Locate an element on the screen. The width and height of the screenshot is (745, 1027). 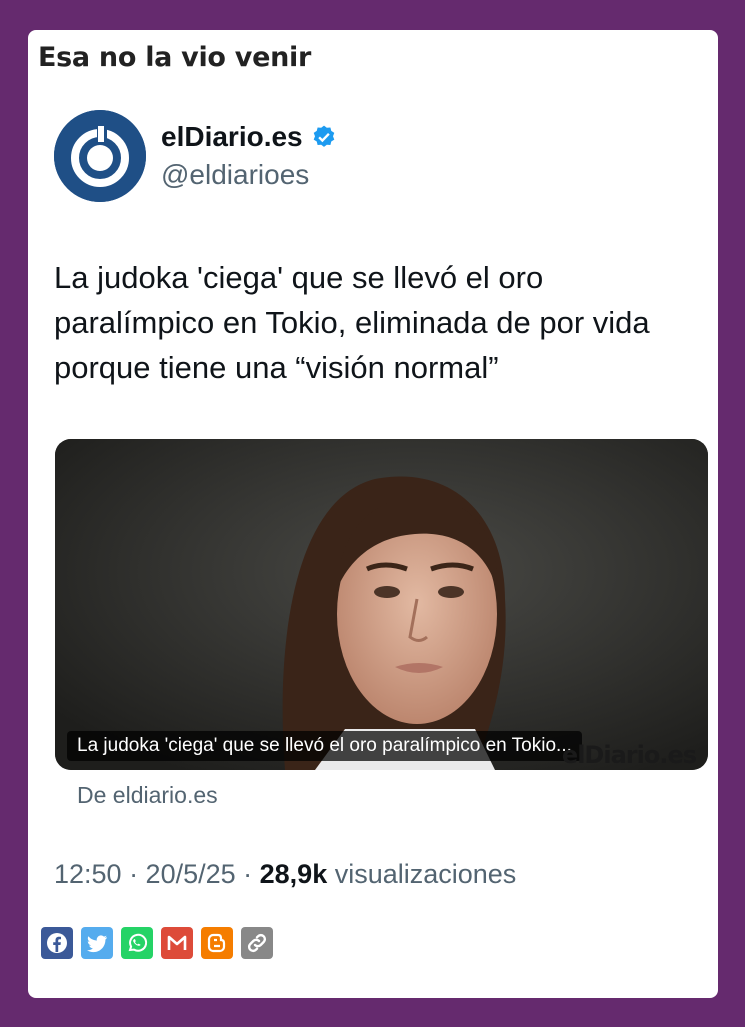
blogger-icon is located at coordinates (216, 943).